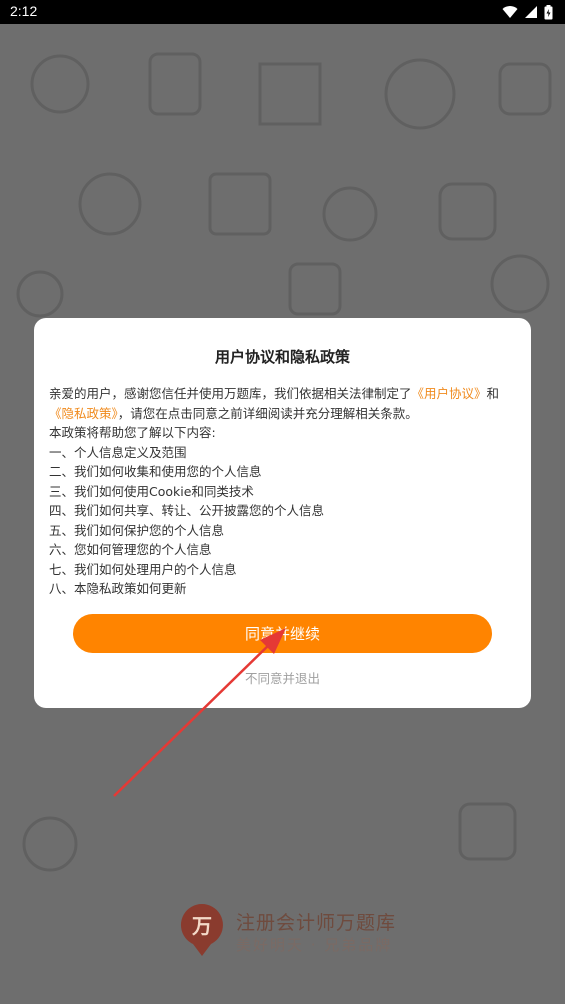 The width and height of the screenshot is (565, 1004). I want to click on status-bar: 2:12, so click(282, 12).